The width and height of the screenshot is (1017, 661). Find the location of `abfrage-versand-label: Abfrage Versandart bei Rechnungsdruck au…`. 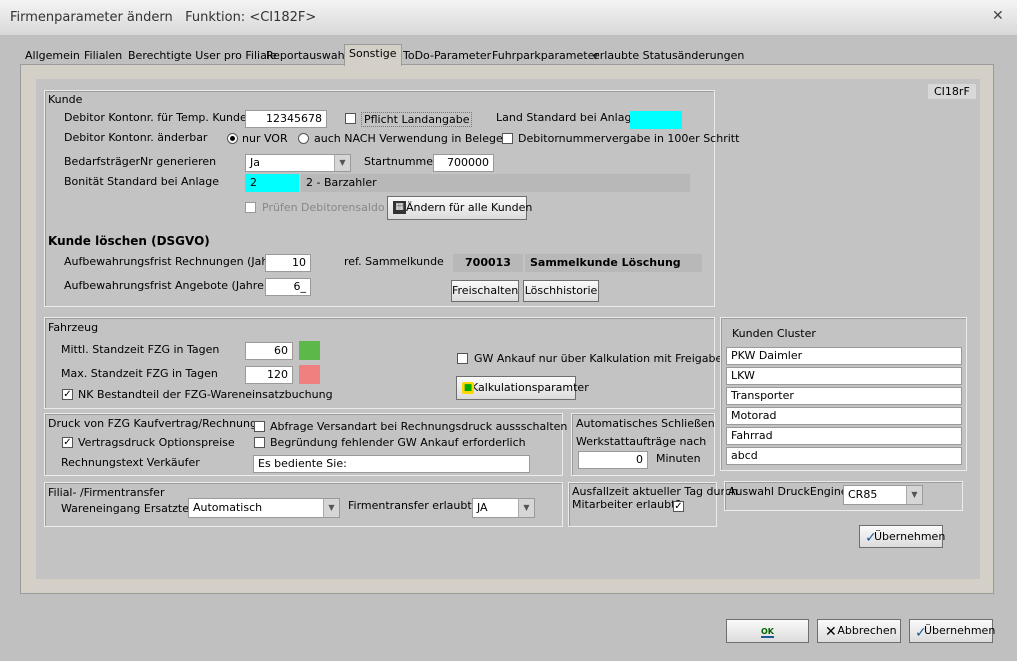

abfrage-versand-label: Abfrage Versandart bei Rechnungsdruck au… is located at coordinates (419, 426).